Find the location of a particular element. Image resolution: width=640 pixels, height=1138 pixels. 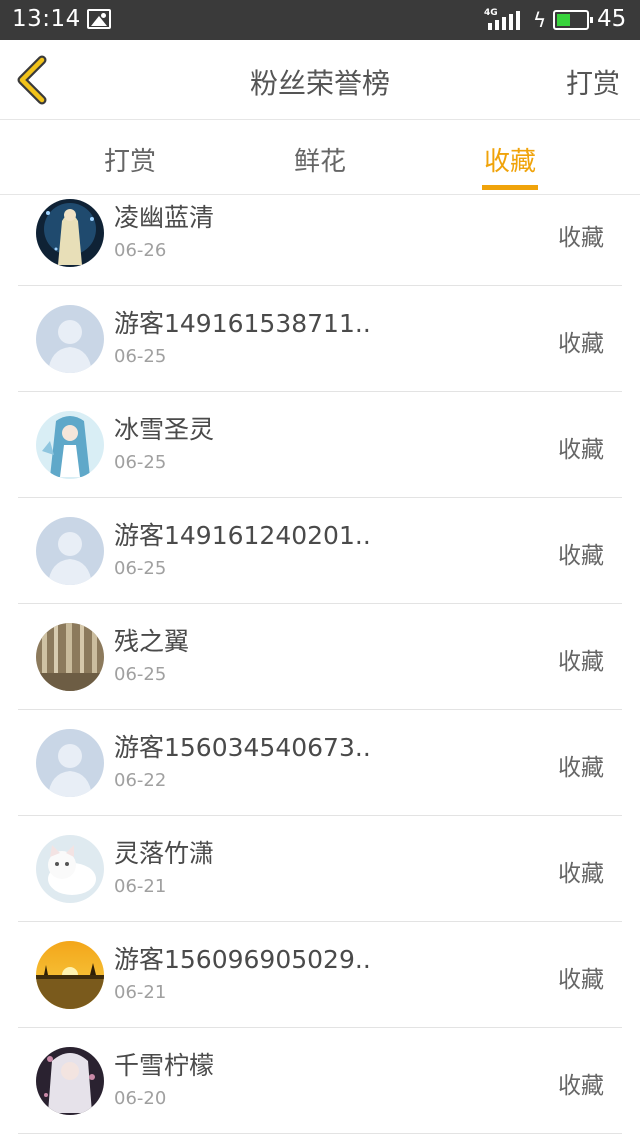

user-name: 冰雪圣灵 is located at coordinates (164, 429).